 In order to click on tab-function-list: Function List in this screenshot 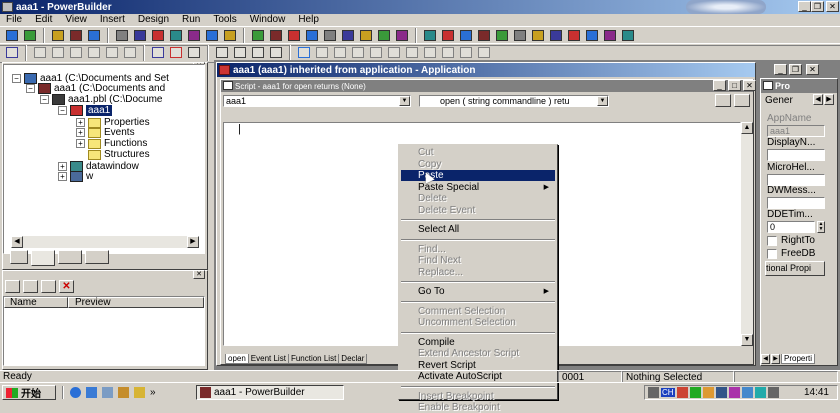, I will do `click(313, 359)`.